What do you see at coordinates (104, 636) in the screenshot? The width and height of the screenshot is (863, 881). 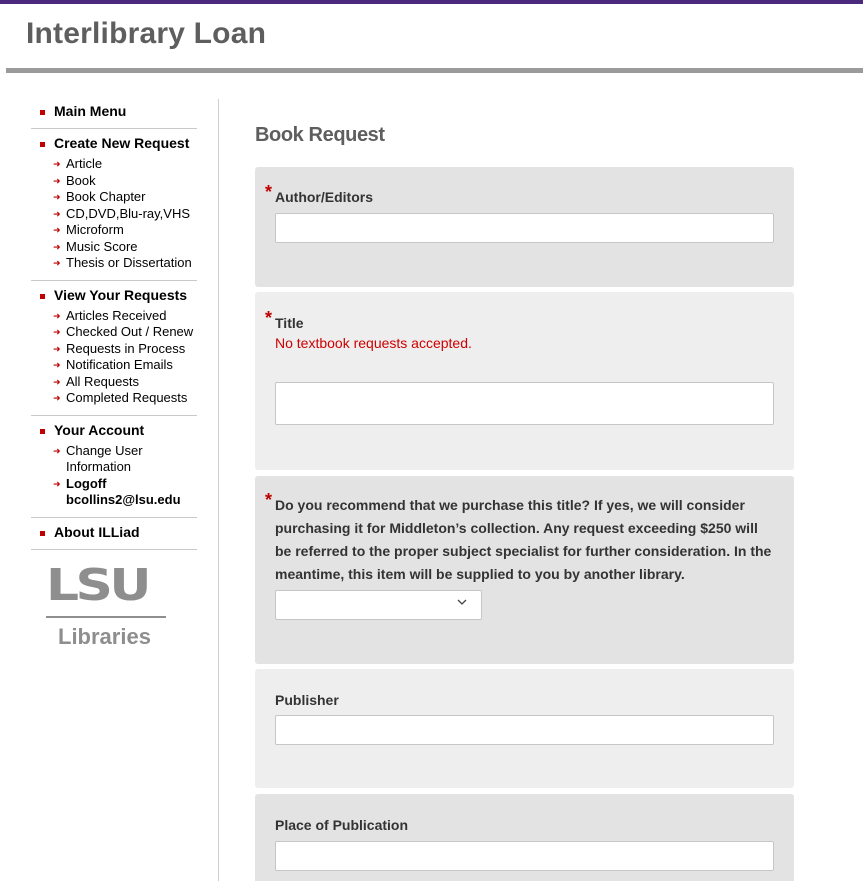 I see `logo-subtitle: Libraries` at bounding box center [104, 636].